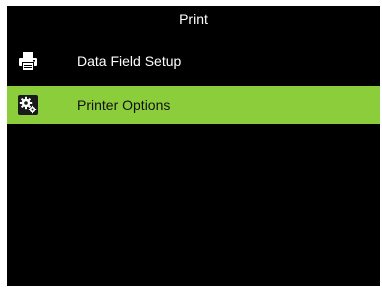 This screenshot has height=289, width=382. Describe the element at coordinates (193, 61) in the screenshot. I see `menu-item-data-field-setup: Data Field Setup` at that location.